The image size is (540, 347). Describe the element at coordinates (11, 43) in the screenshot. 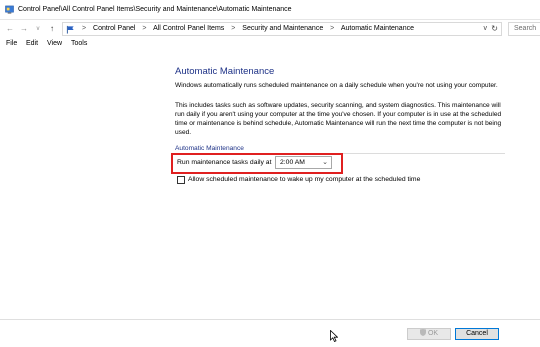

I see `menu-file: File` at that location.